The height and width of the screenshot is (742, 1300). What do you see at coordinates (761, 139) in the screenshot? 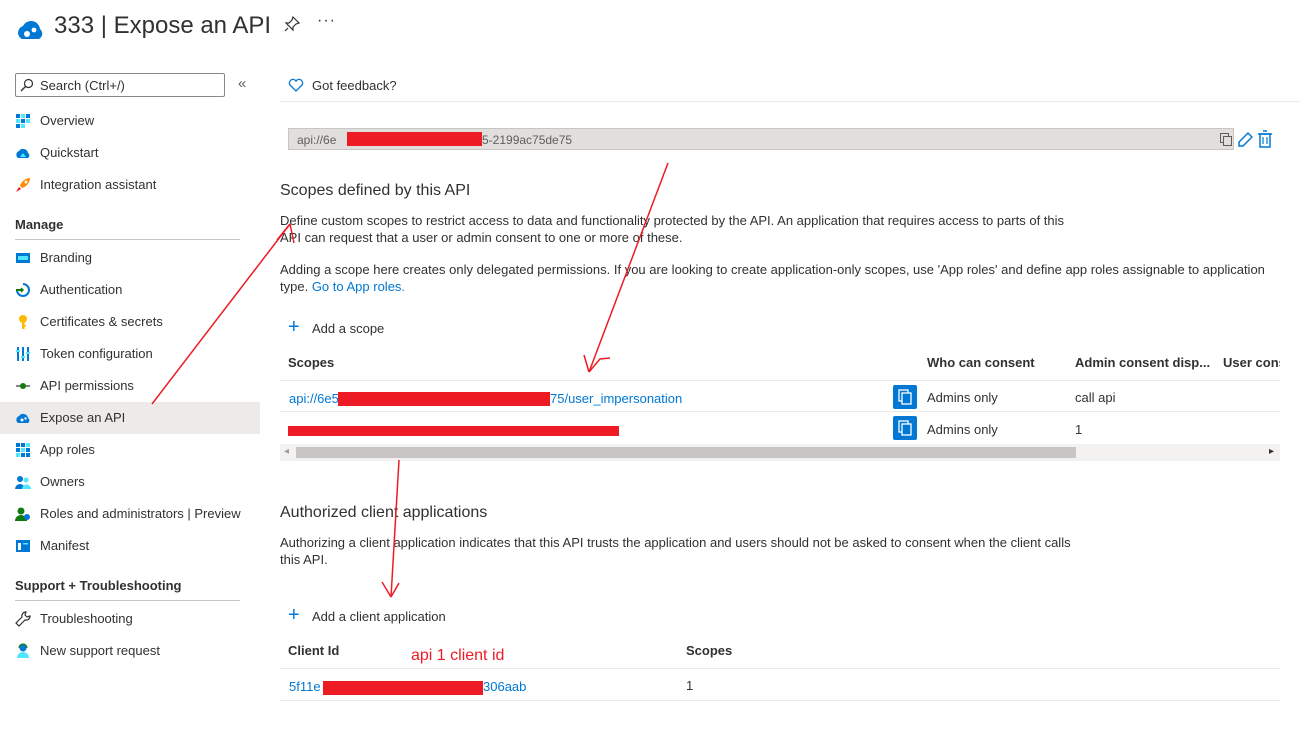
I see `app-id-uri-field: api://6e 5-2199ac75de75` at bounding box center [761, 139].